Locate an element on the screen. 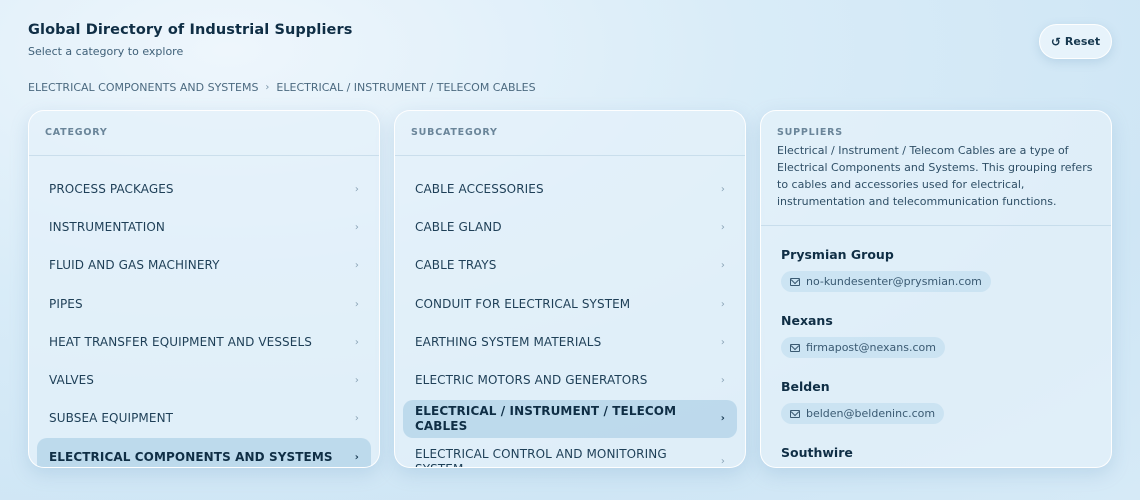 The image size is (1140, 500). subcategory-item: CONDUIT FOR ELECTRICAL SYSTEM › is located at coordinates (570, 304).